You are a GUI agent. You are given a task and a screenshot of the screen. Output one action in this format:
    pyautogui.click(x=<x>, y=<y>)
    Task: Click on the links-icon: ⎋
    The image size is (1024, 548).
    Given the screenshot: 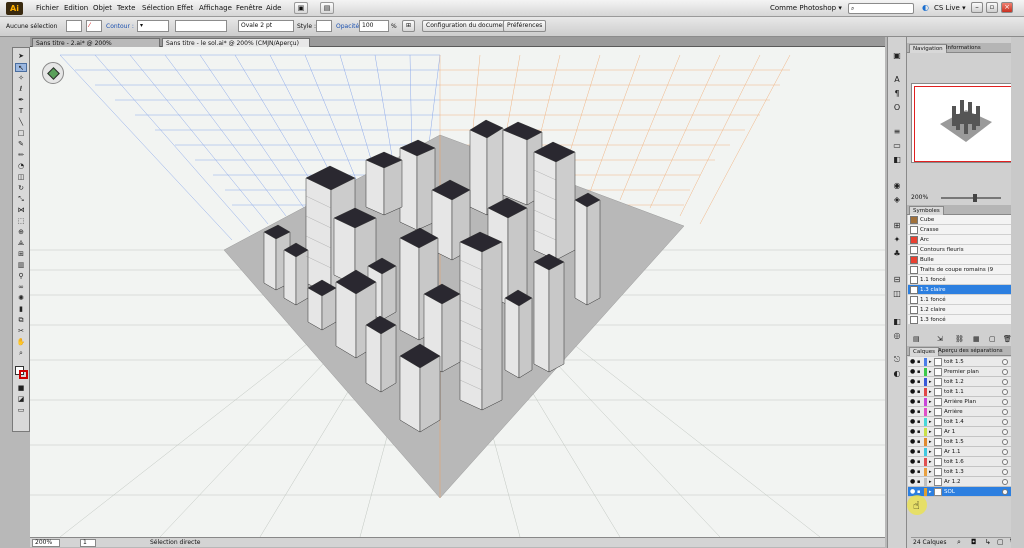 What is the action you would take?
    pyautogui.click(x=897, y=359)
    